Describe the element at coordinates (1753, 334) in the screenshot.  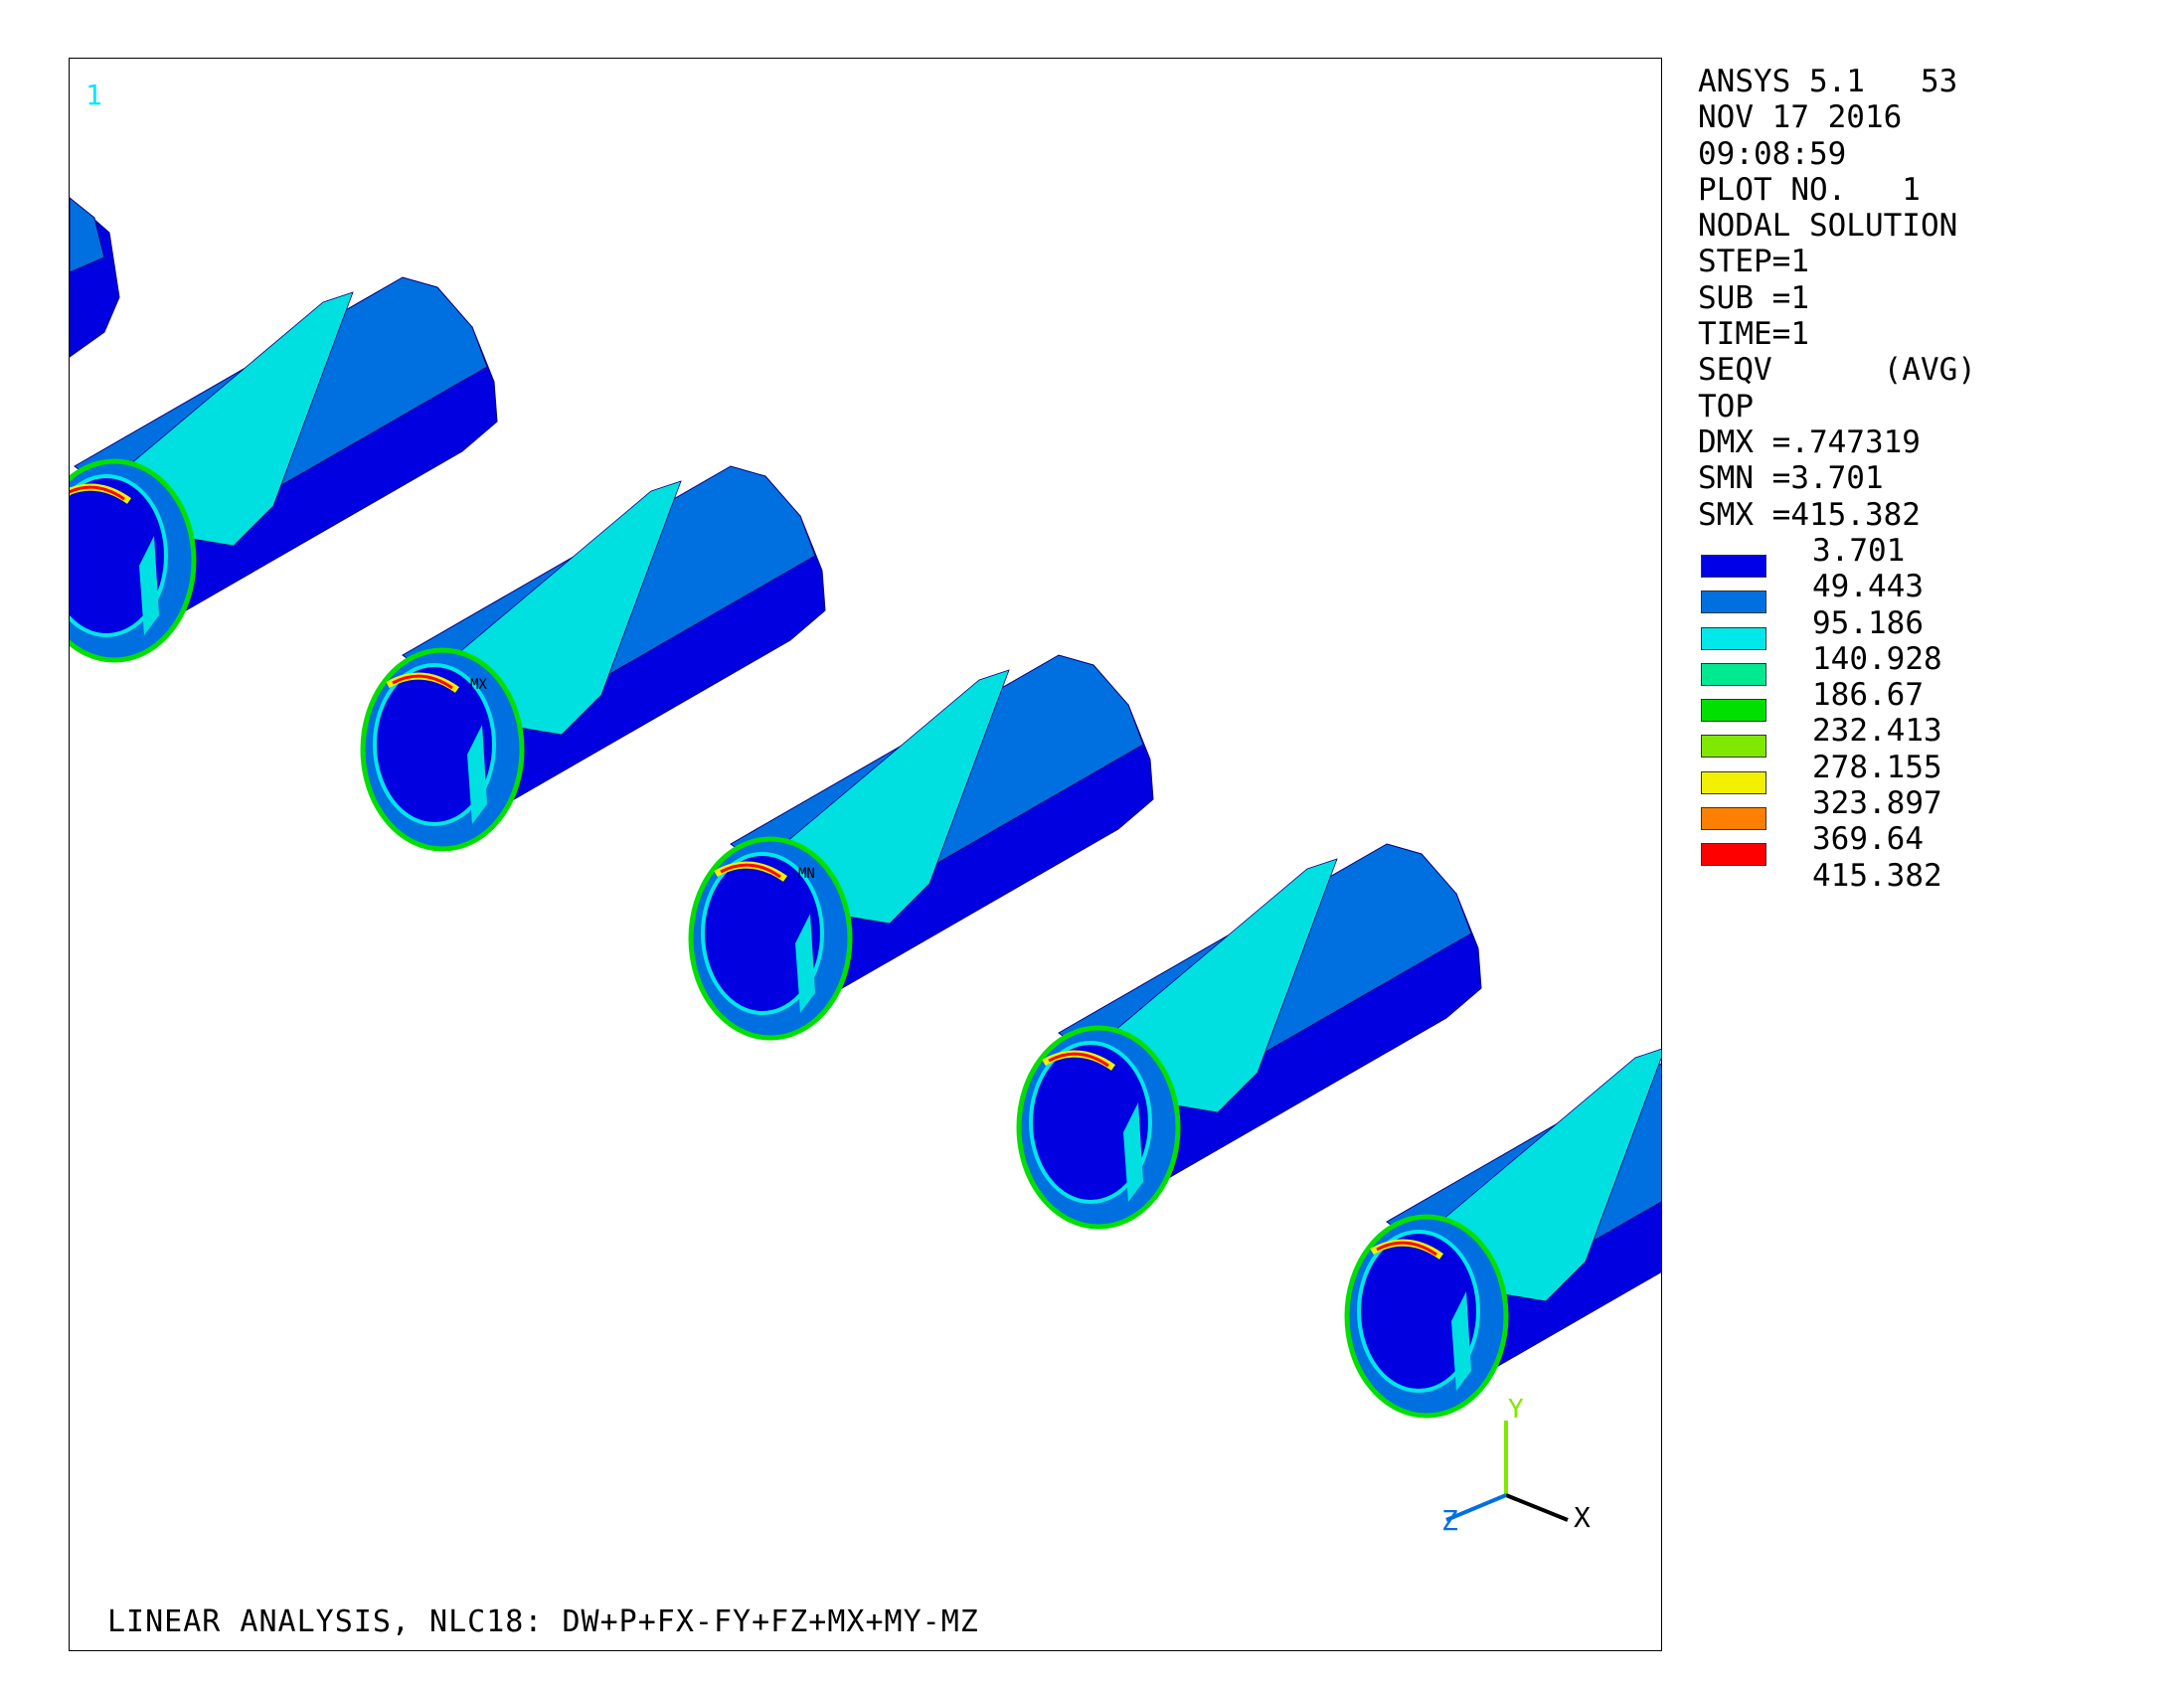
I see `info-line: TIME=1` at that location.